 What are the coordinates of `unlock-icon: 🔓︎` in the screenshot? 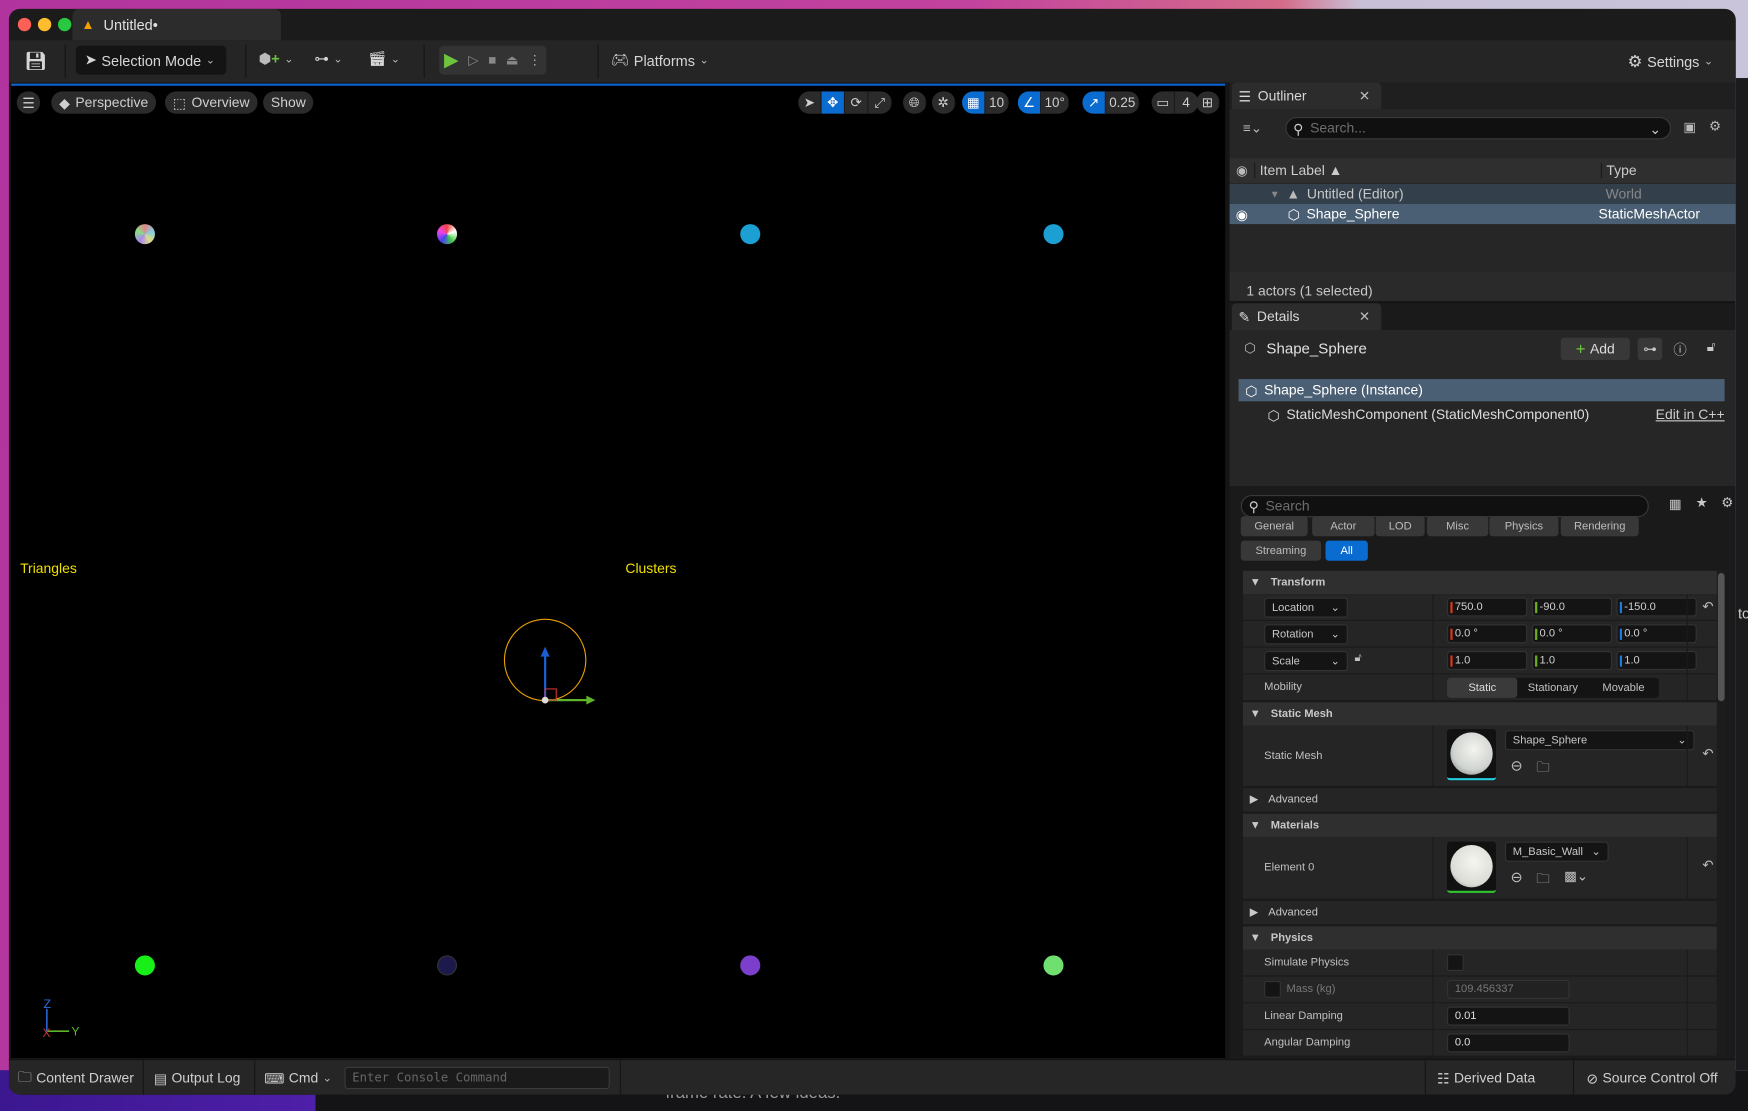 It's located at (1357, 658).